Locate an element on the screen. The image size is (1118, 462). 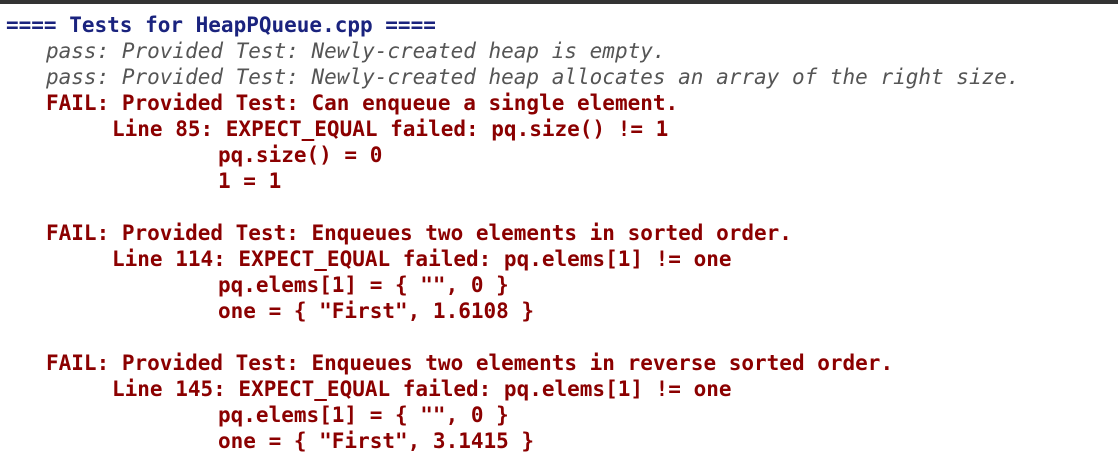
failure-value: 1 = 1 is located at coordinates (250, 181).